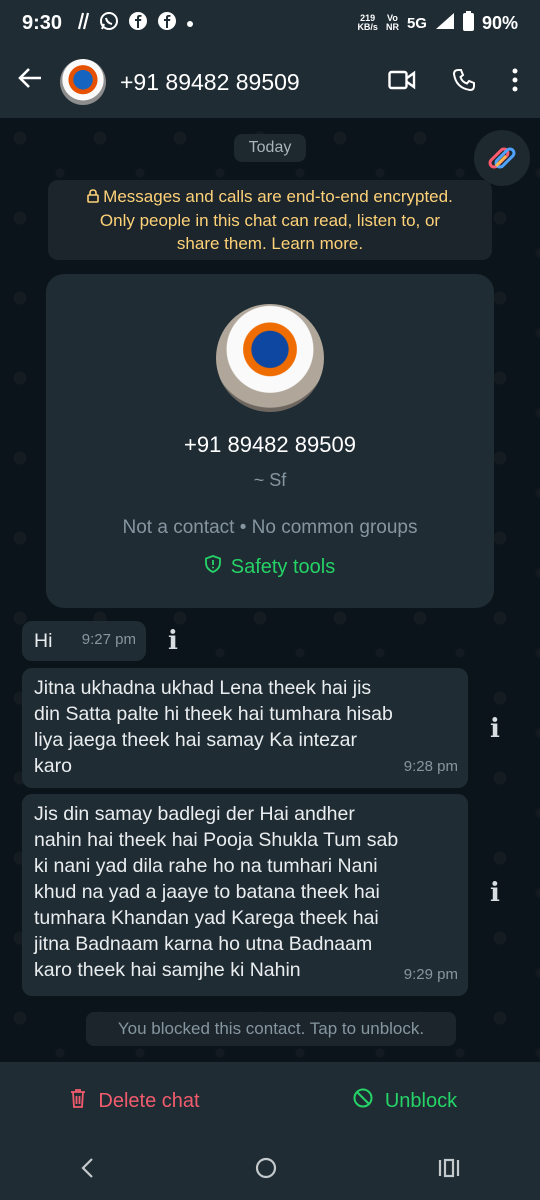  I want to click on delete-chat-button: Delete chat, so click(135, 1101).